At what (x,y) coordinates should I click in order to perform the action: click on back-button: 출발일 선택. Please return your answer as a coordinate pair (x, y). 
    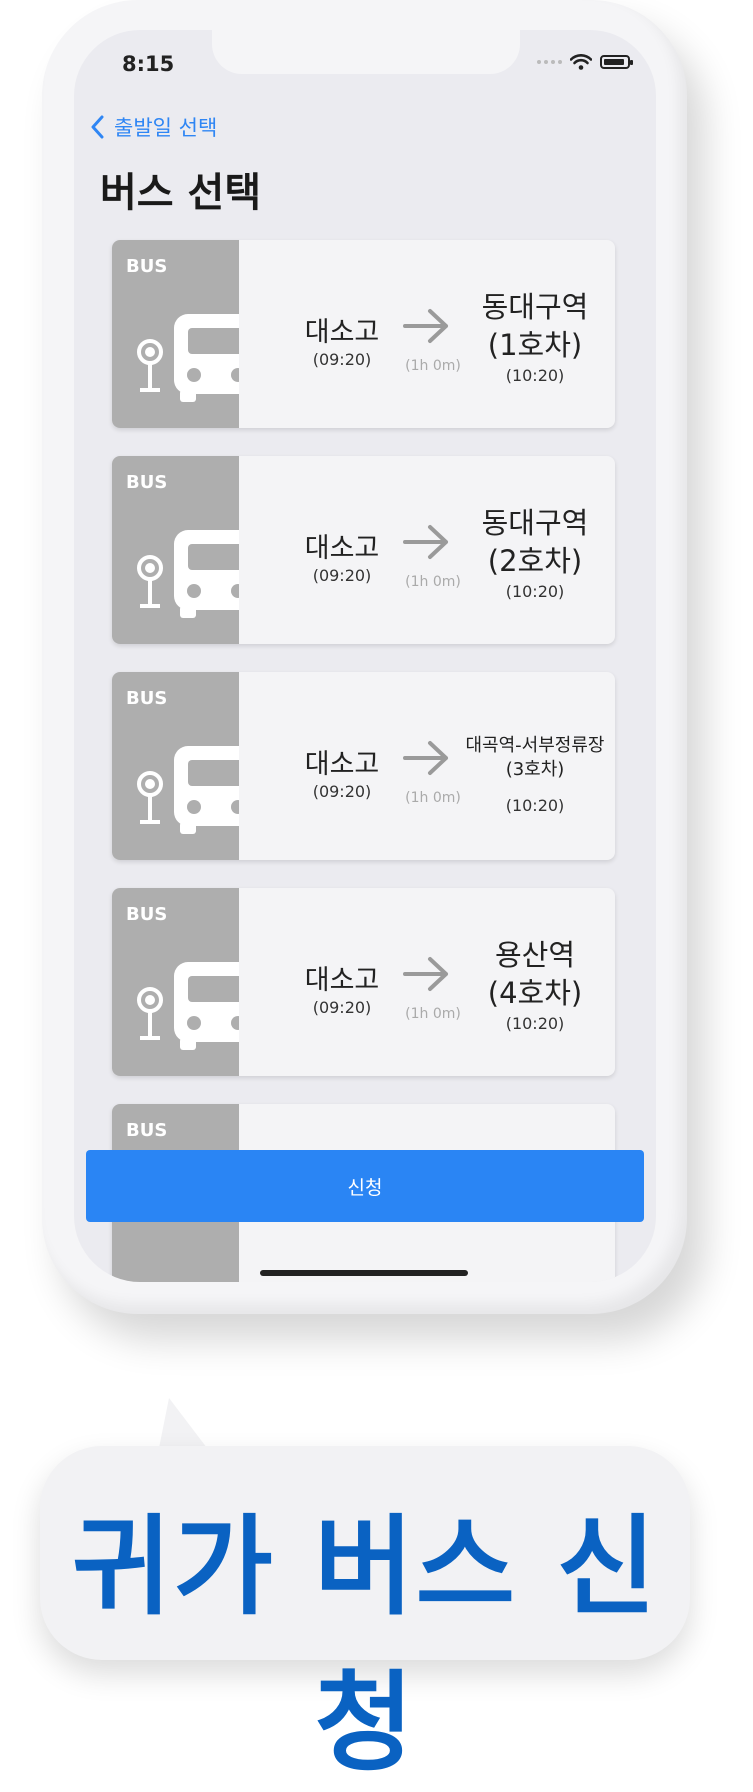
    Looking at the image, I should click on (153, 127).